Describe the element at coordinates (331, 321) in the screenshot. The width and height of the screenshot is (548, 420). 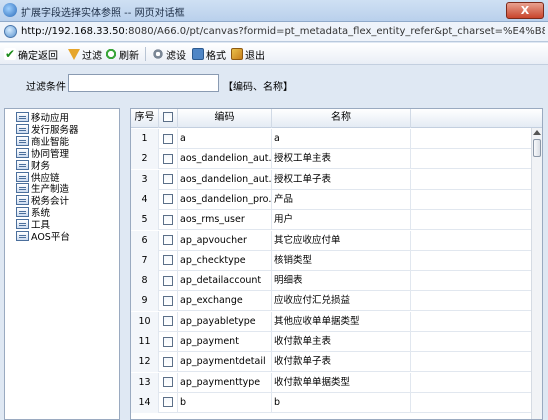
I see `table-row: 10 ap_payabletype 其他应收单单据类型` at that location.